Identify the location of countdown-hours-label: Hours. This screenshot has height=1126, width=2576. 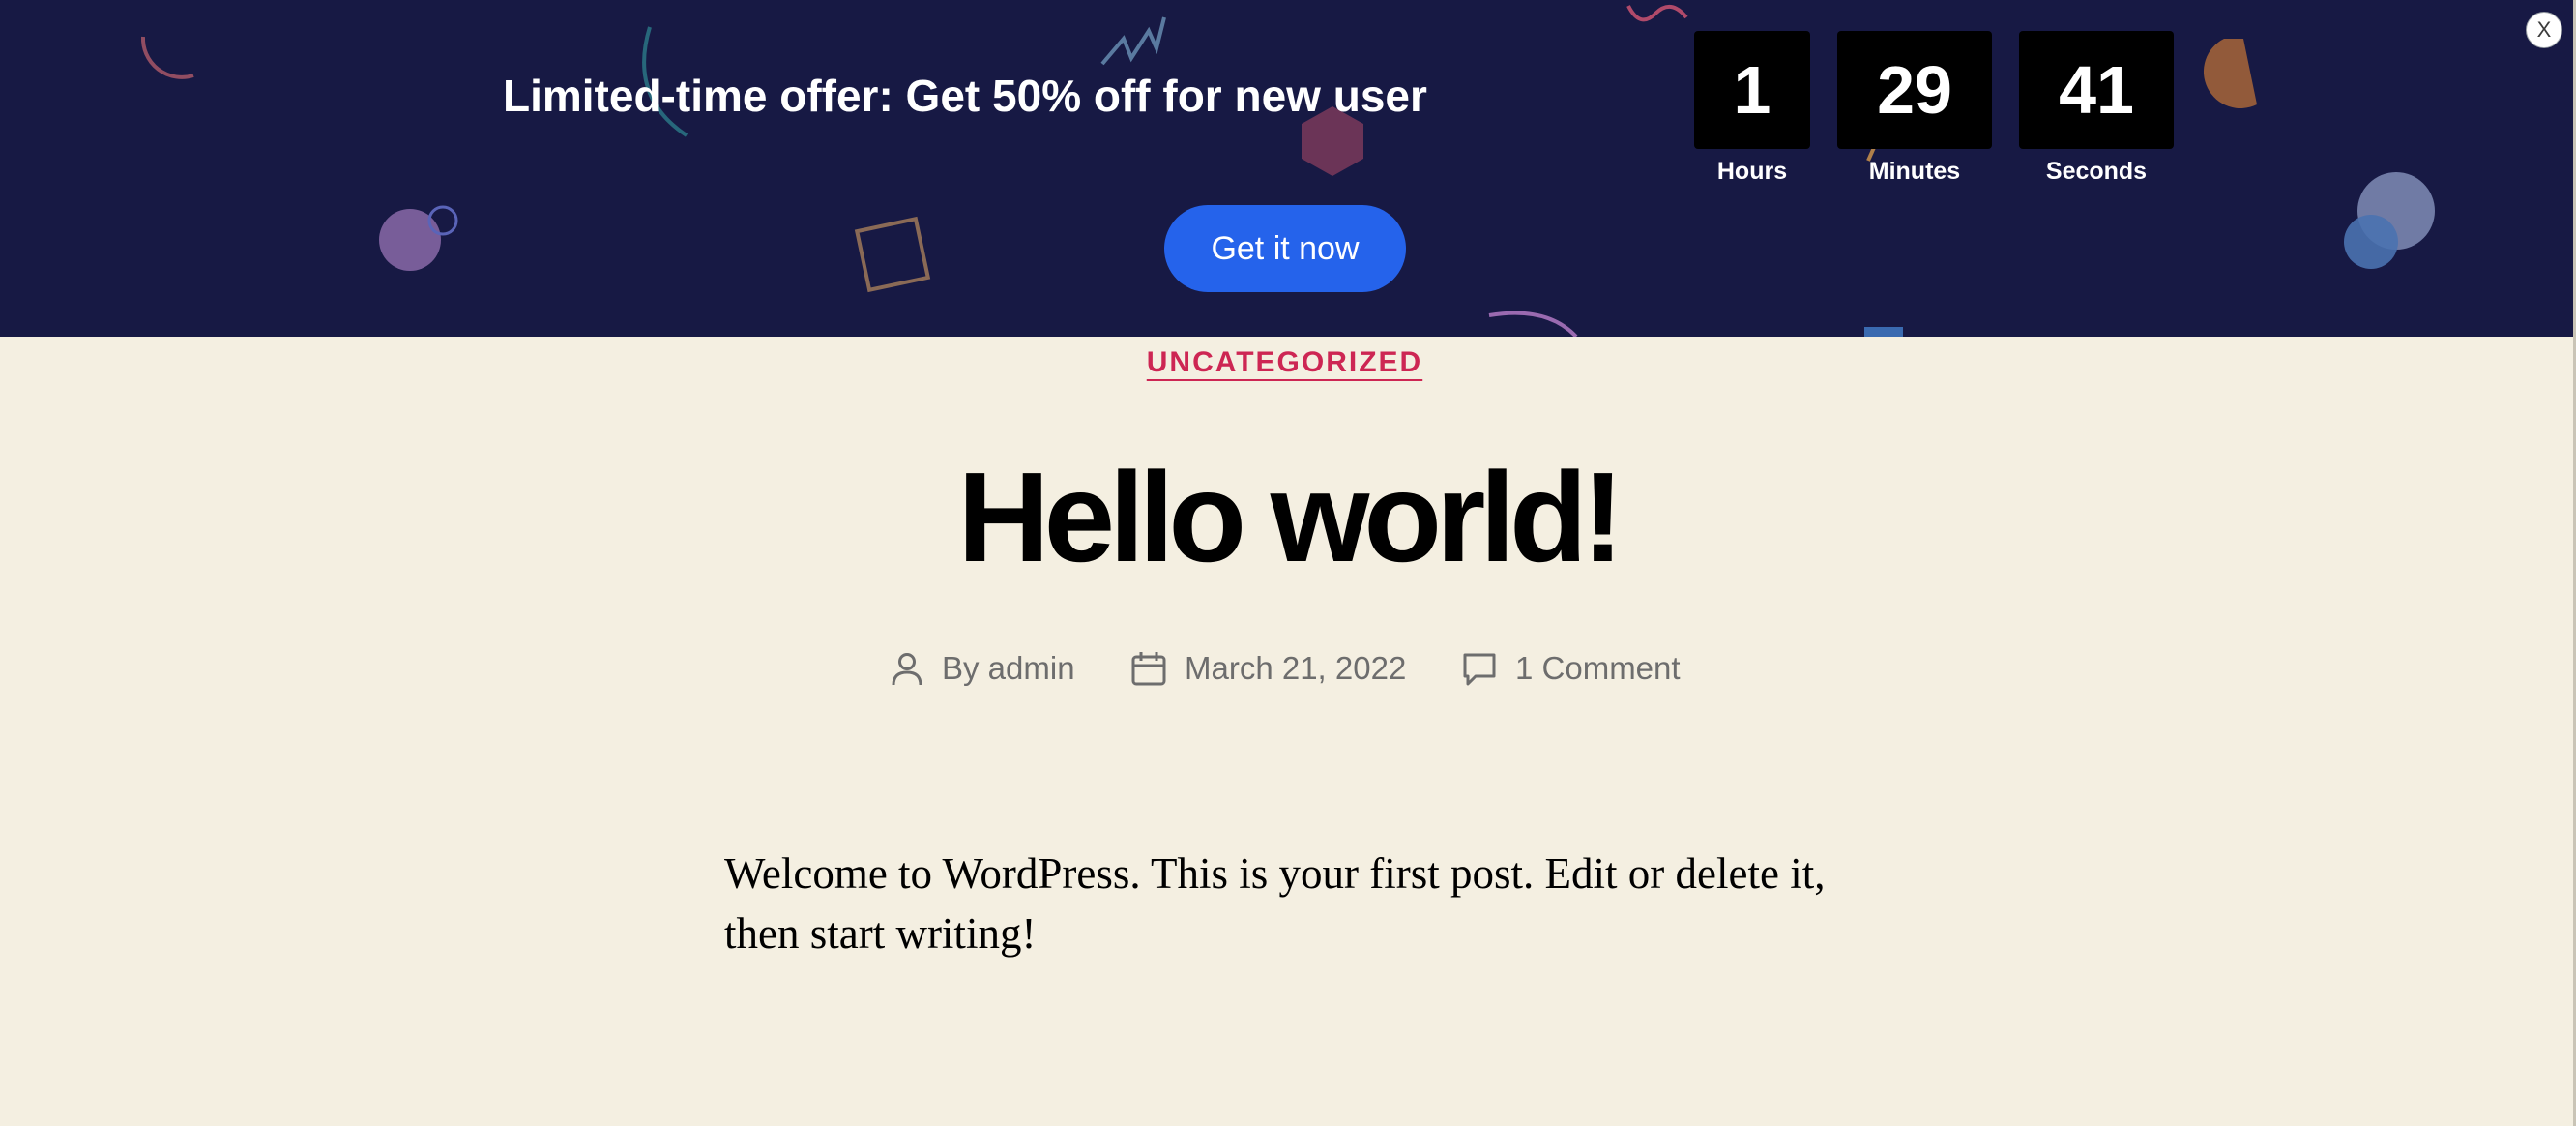
(1752, 171).